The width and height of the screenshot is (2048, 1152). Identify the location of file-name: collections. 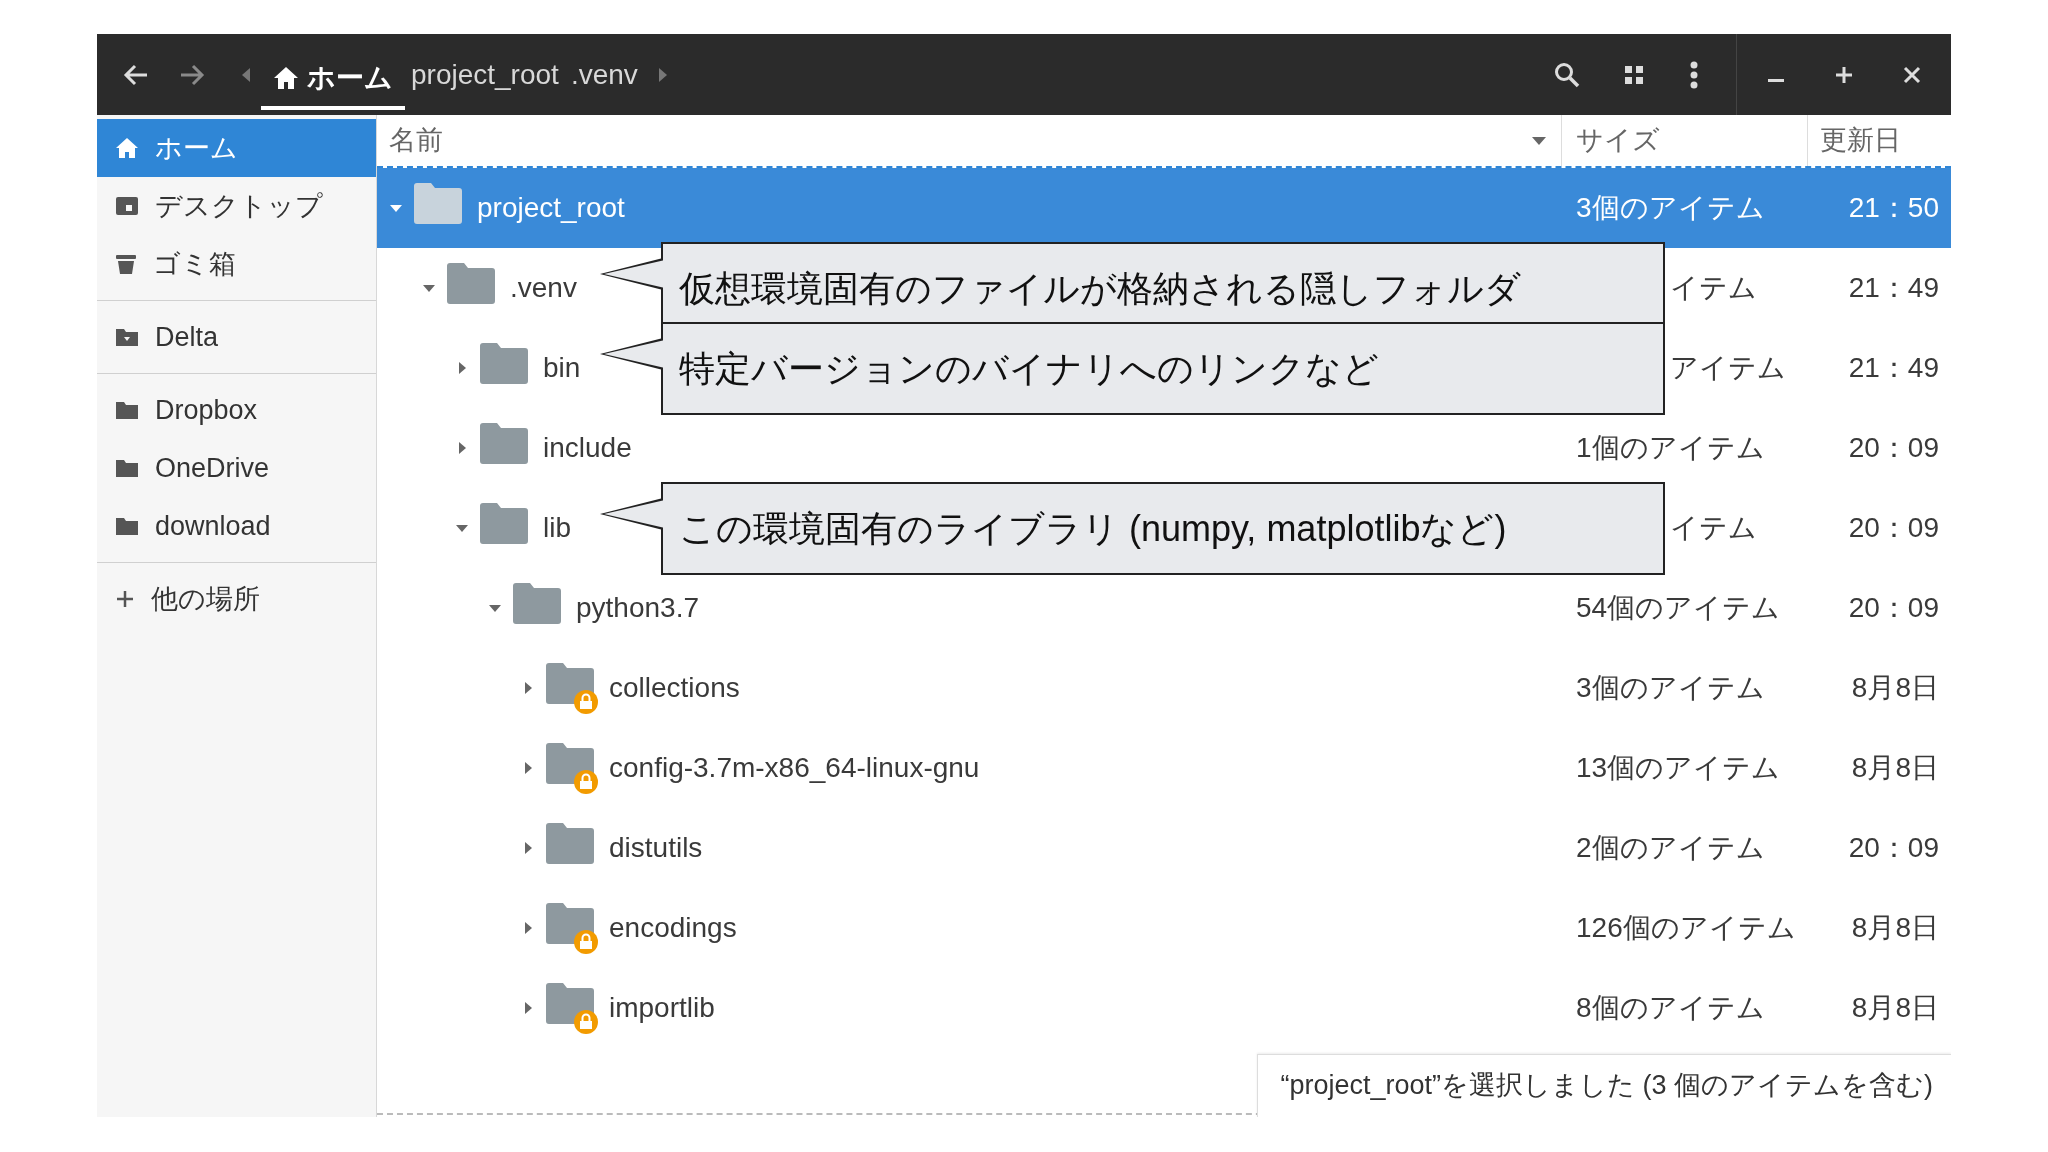
(674, 688).